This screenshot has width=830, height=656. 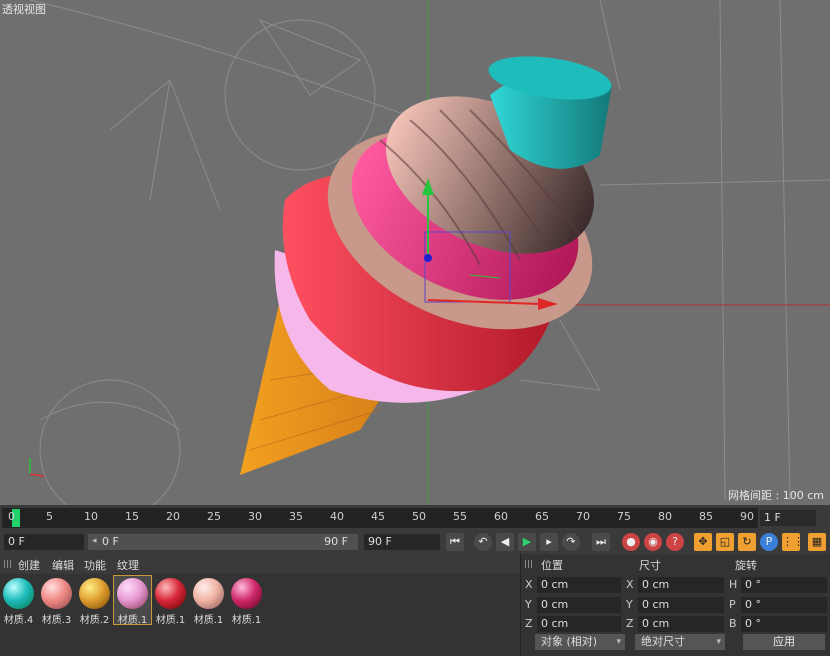 I want to click on material-swatch-selected: 材质.1, so click(x=132, y=600).